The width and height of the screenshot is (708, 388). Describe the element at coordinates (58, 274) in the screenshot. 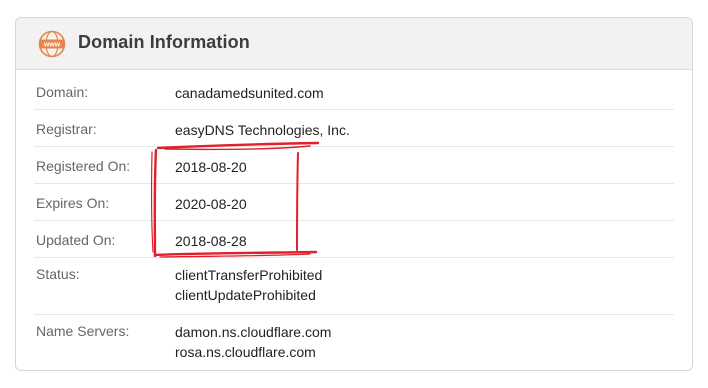

I see `row-label: Status:` at that location.